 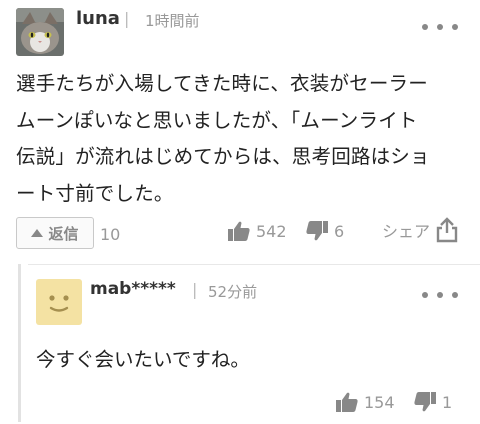 I want to click on dislike-count: 6, so click(x=339, y=231).